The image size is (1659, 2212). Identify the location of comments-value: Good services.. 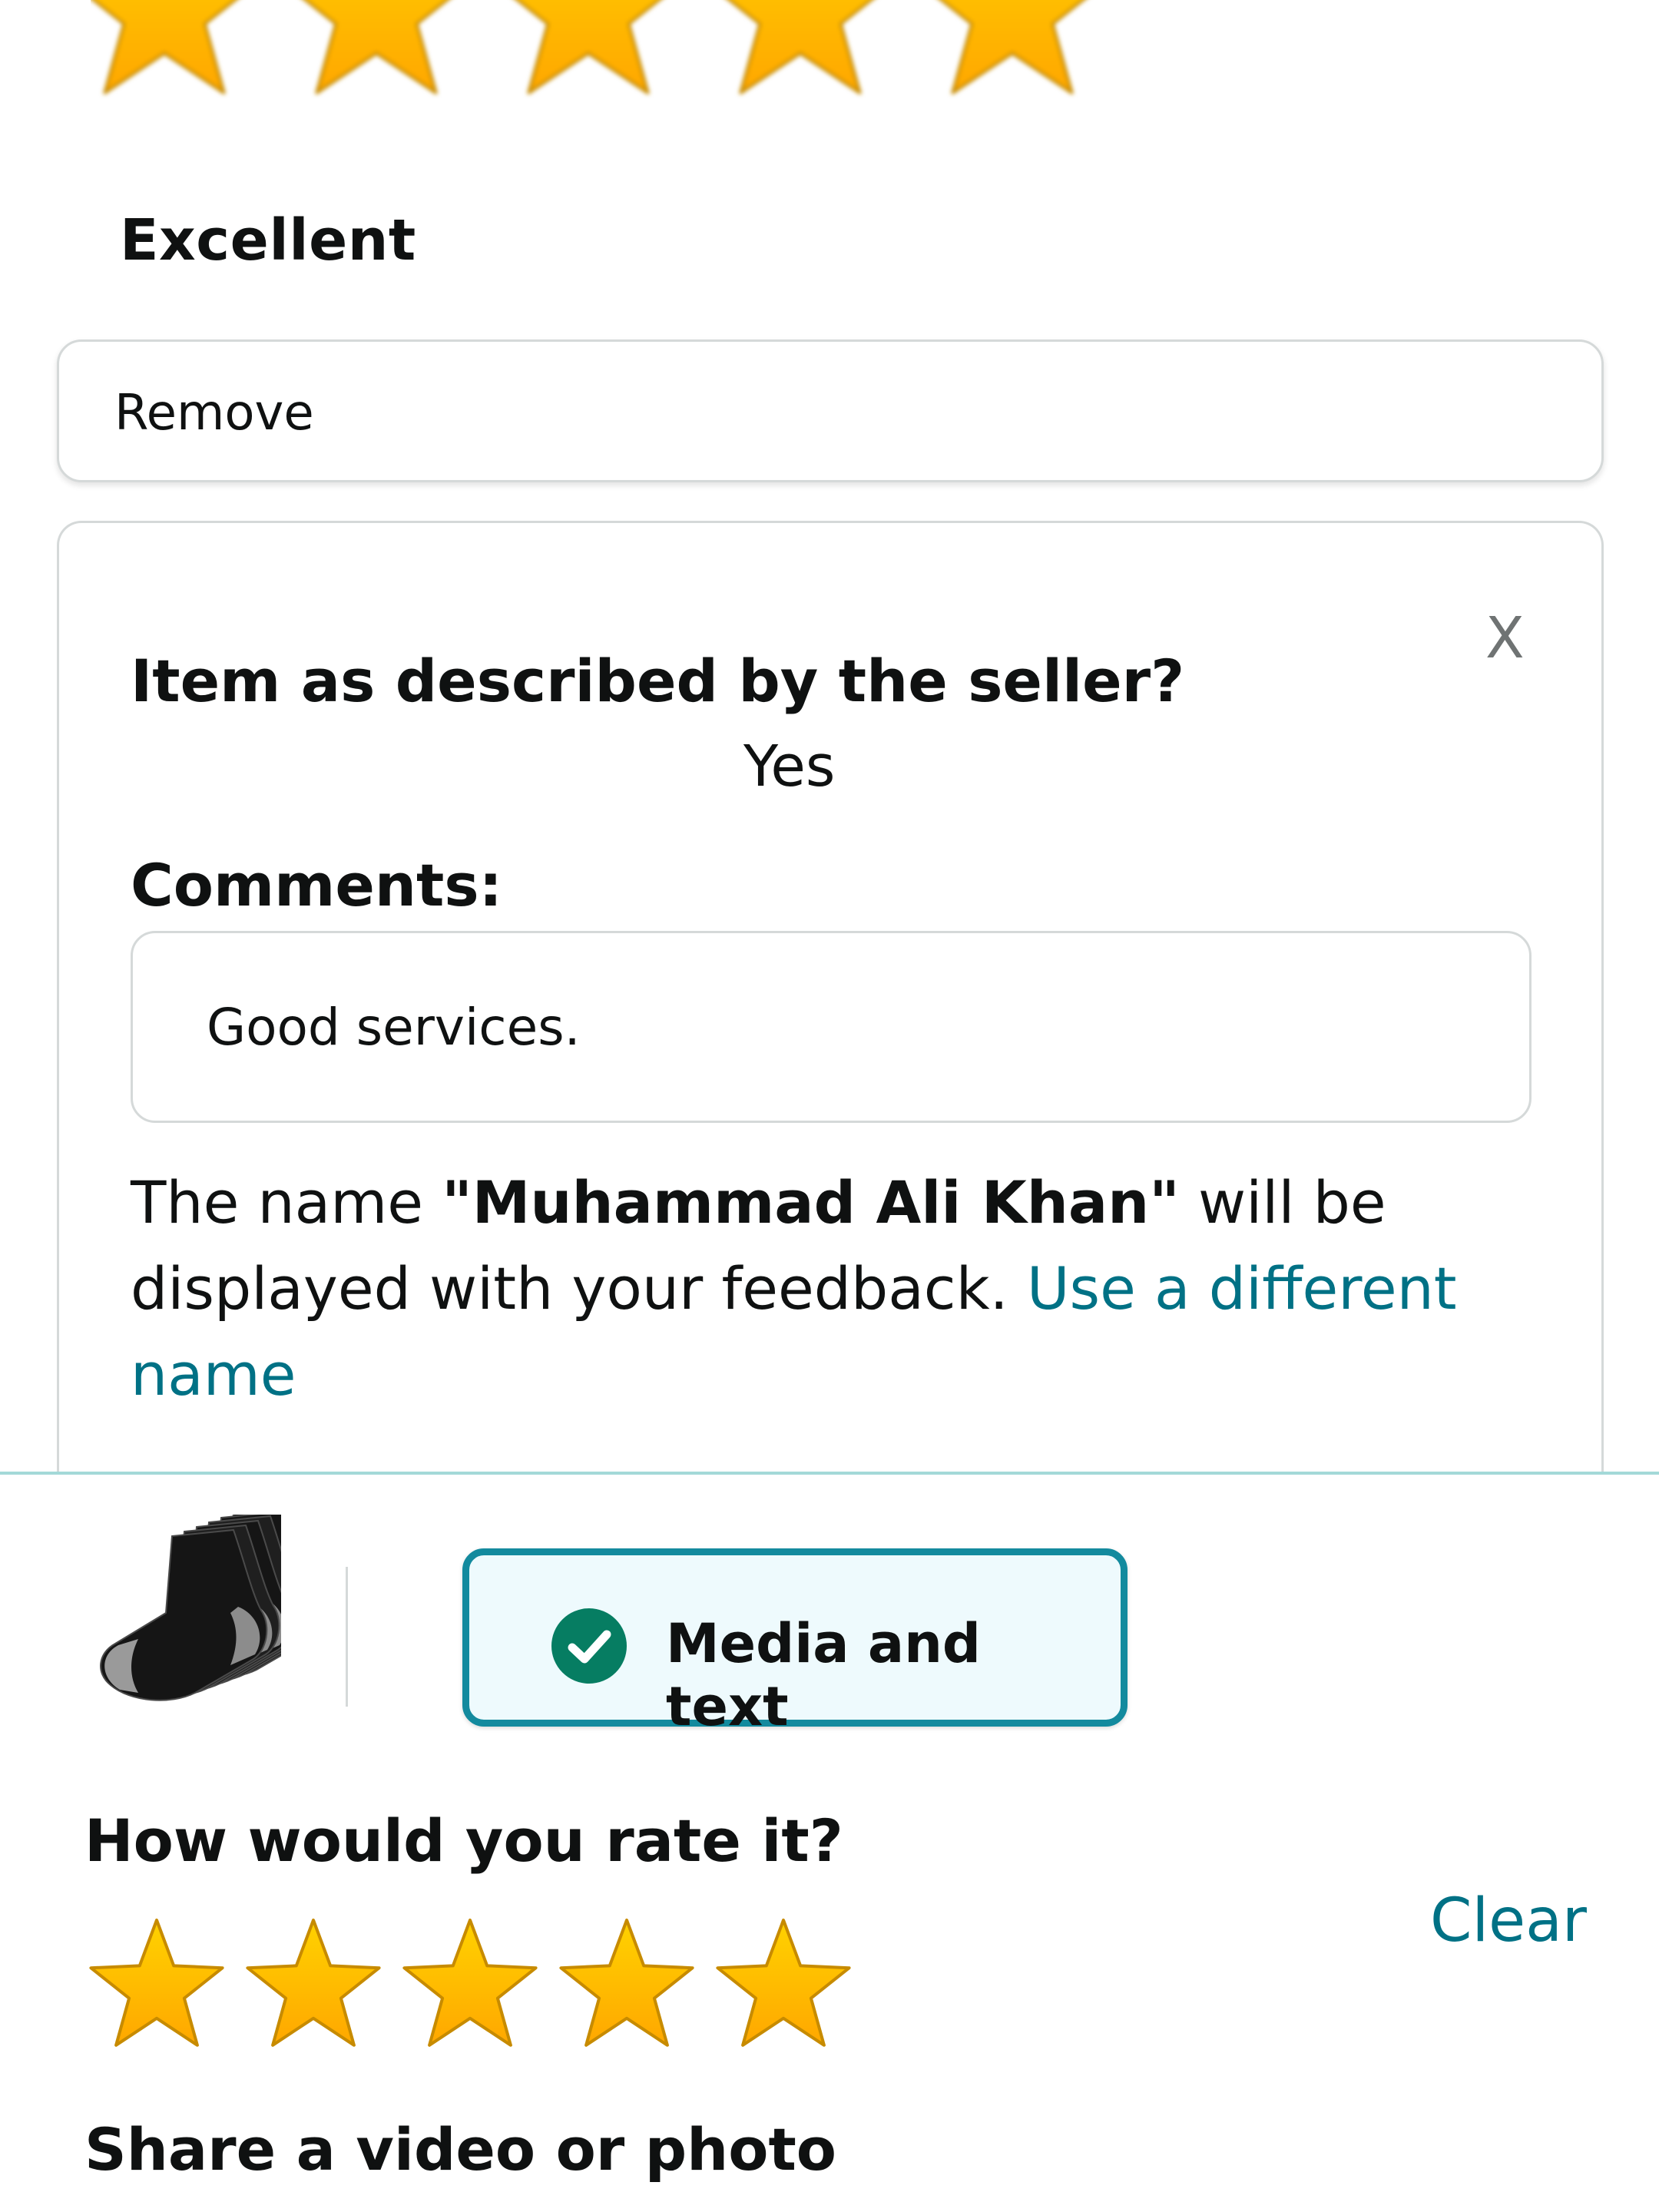
(394, 1027).